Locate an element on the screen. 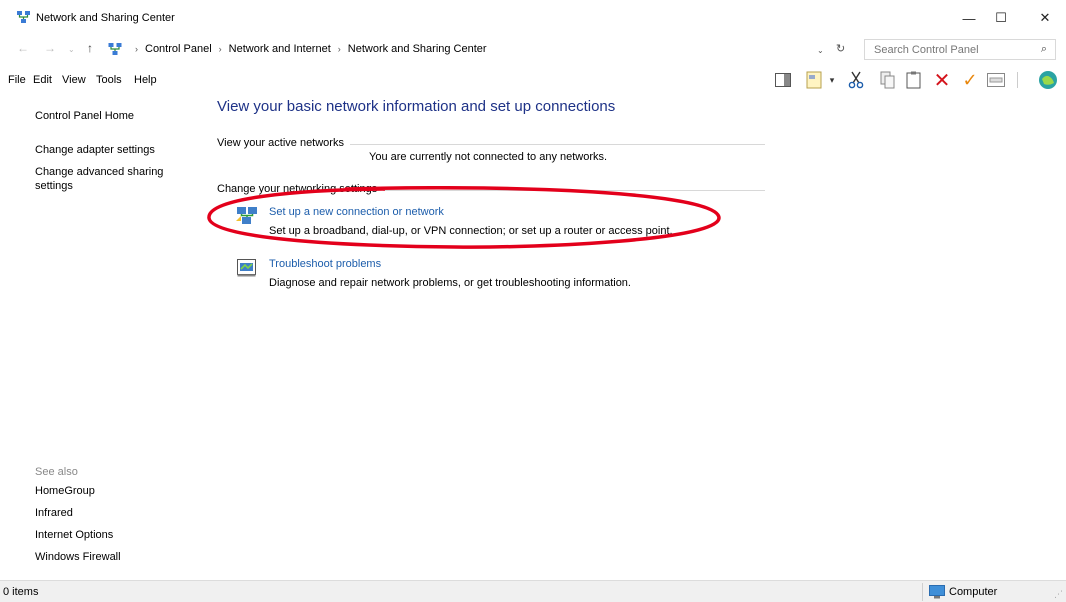  title-bar: Network and Sharing Center — ☐ ✕ is located at coordinates (533, 18).